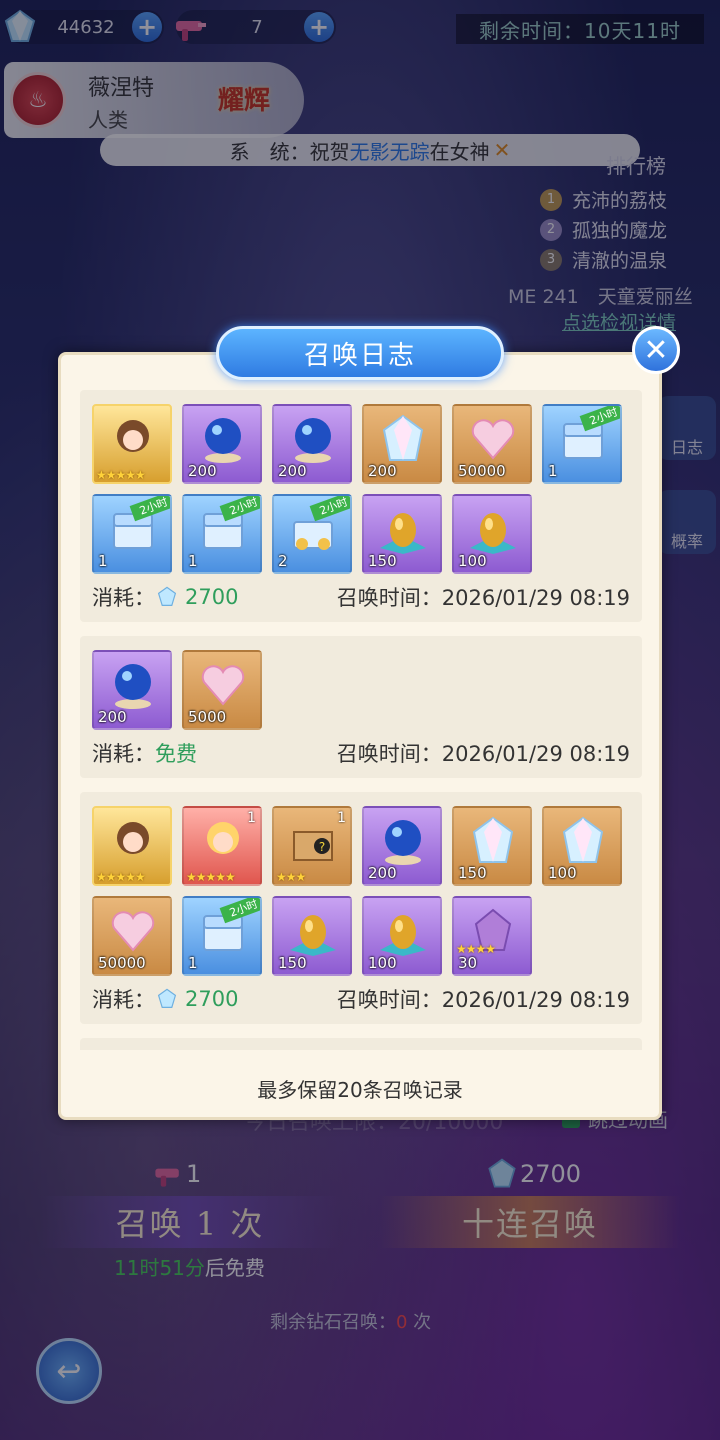  I want to click on reward-item-grid: 200 5000, so click(361, 690).